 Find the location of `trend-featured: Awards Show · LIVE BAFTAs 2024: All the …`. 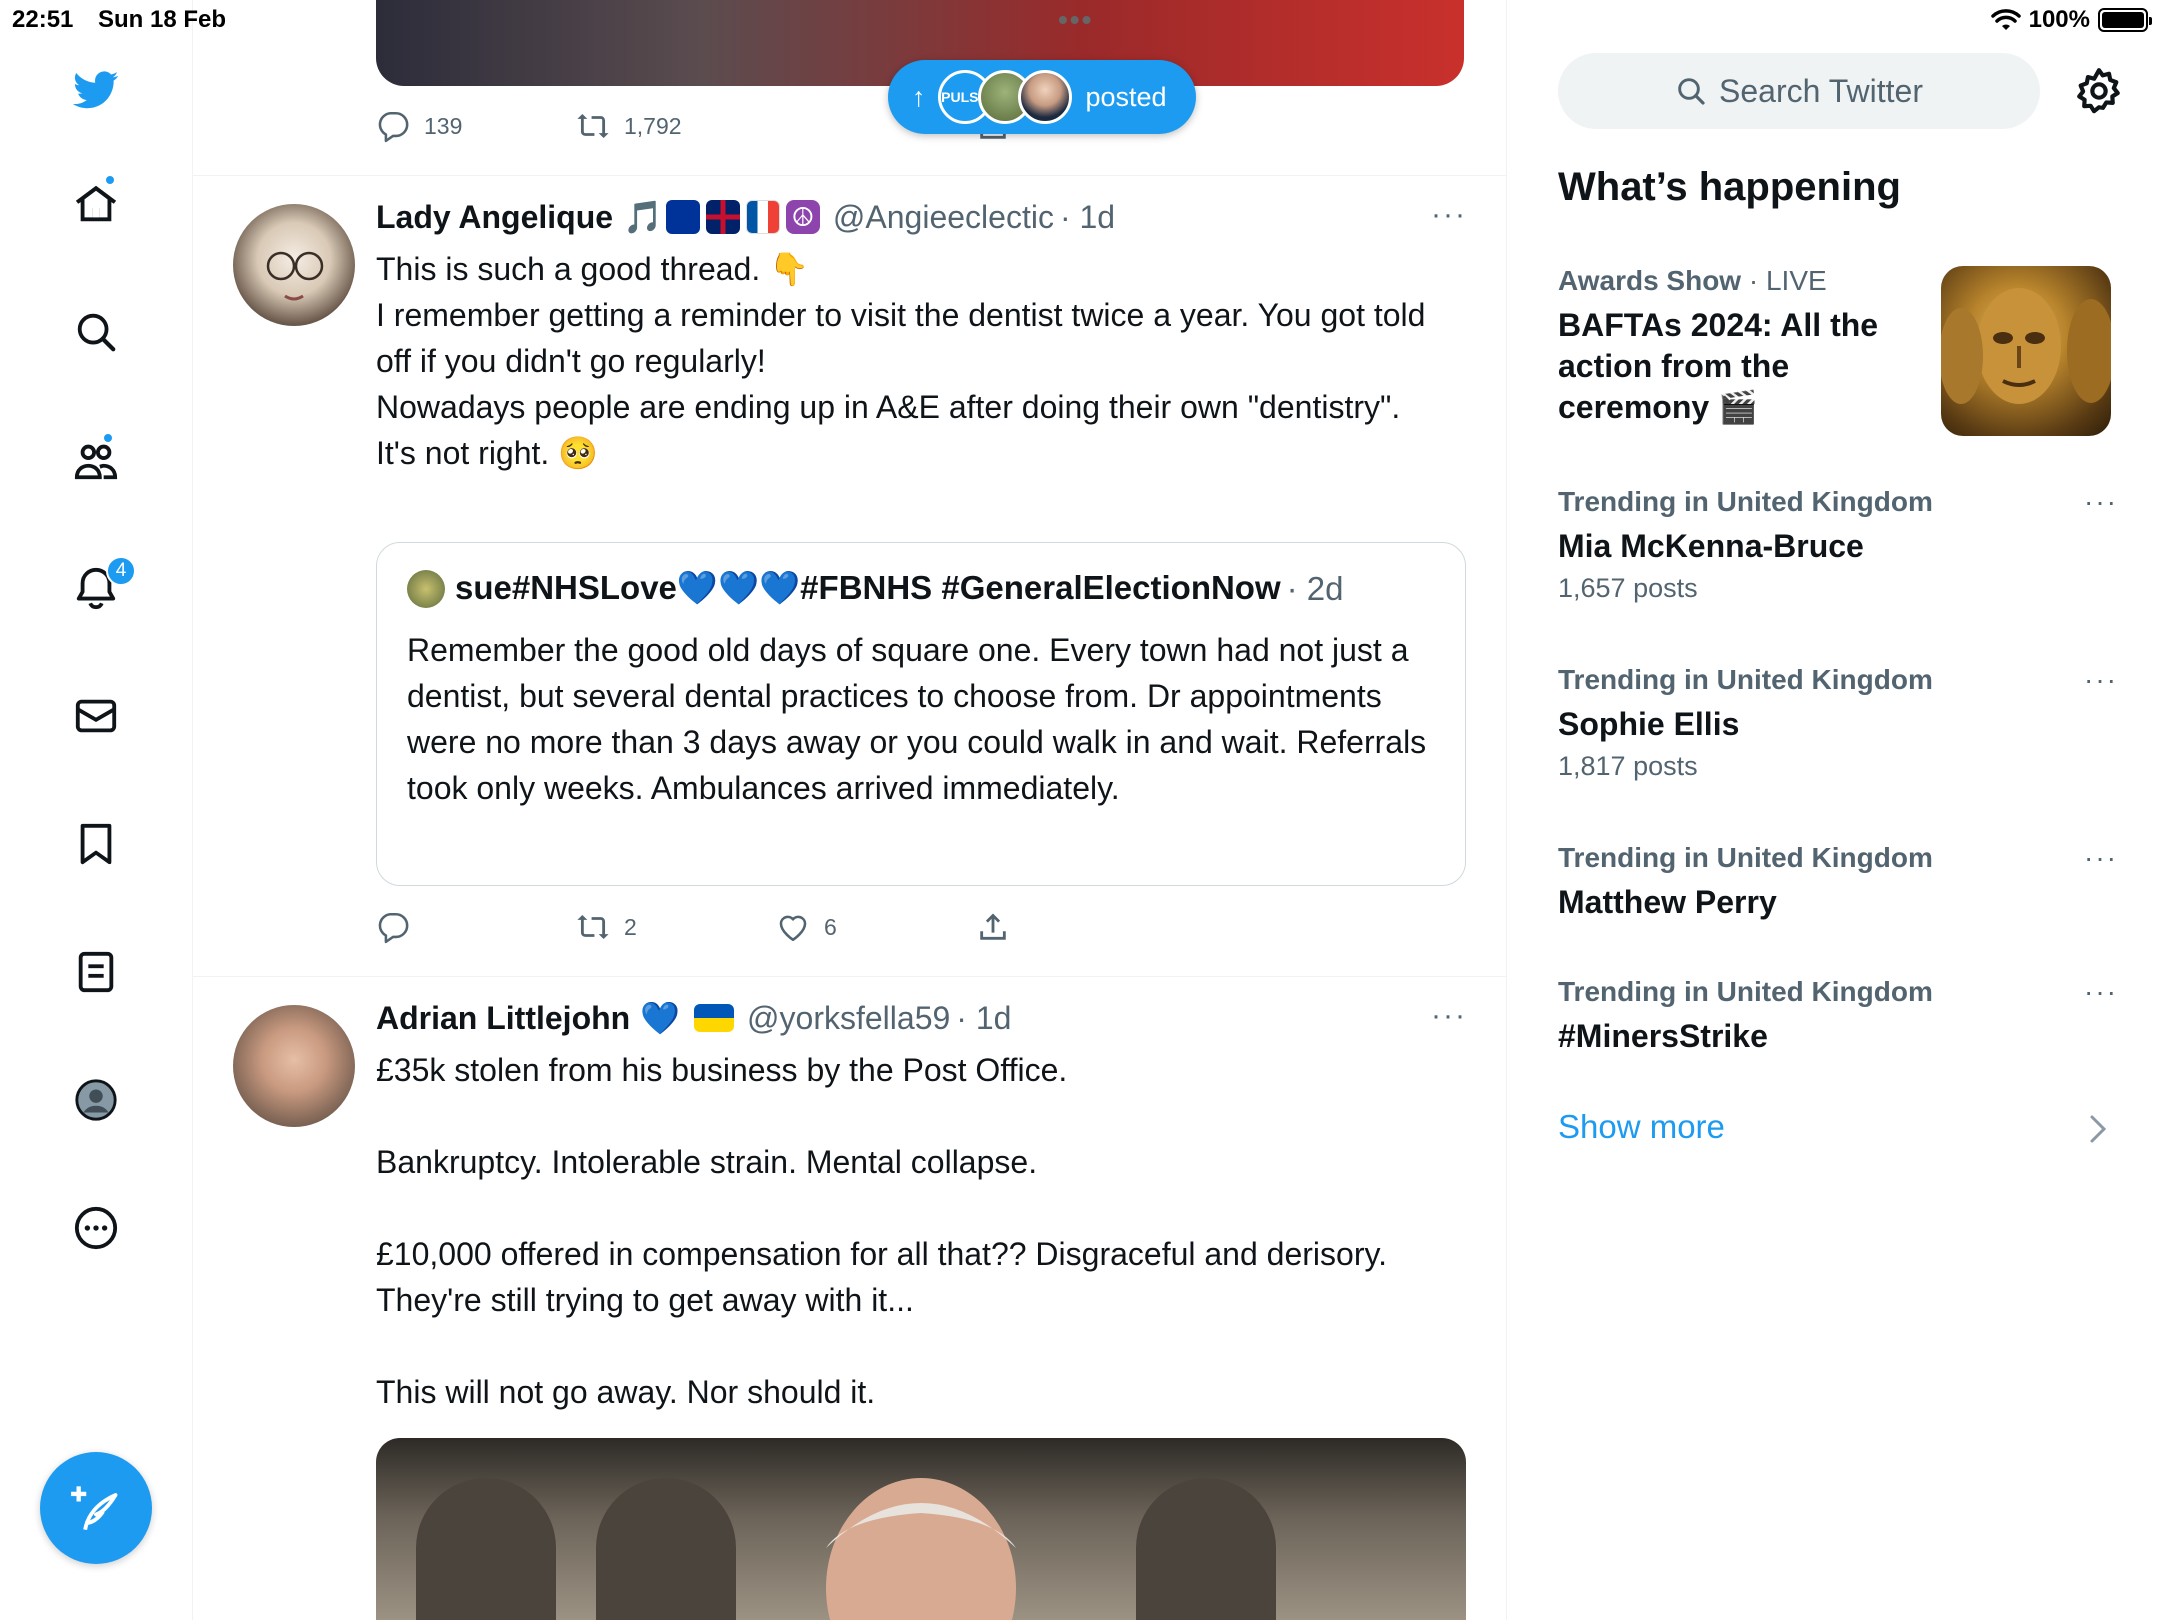

trend-featured: Awards Show · LIVE BAFTAs 2024: All the … is located at coordinates (1748, 346).